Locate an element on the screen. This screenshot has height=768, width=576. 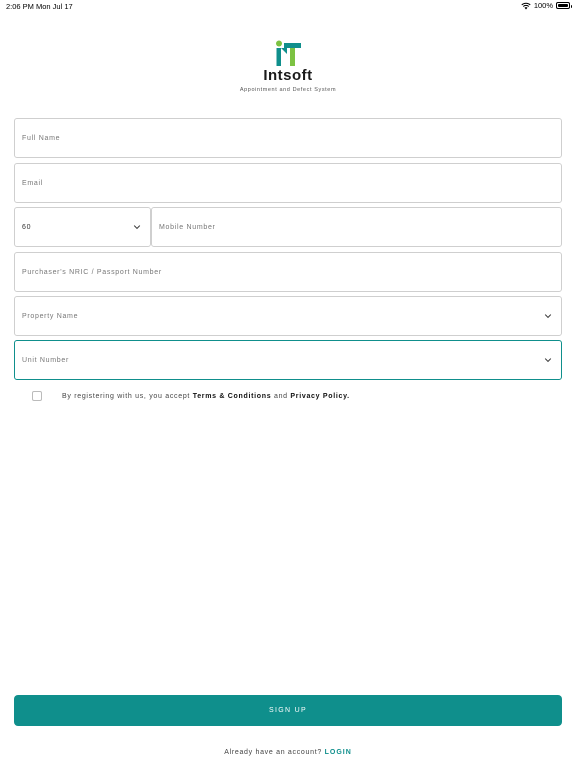
login-question: Already have an account? is located at coordinates (273, 752).